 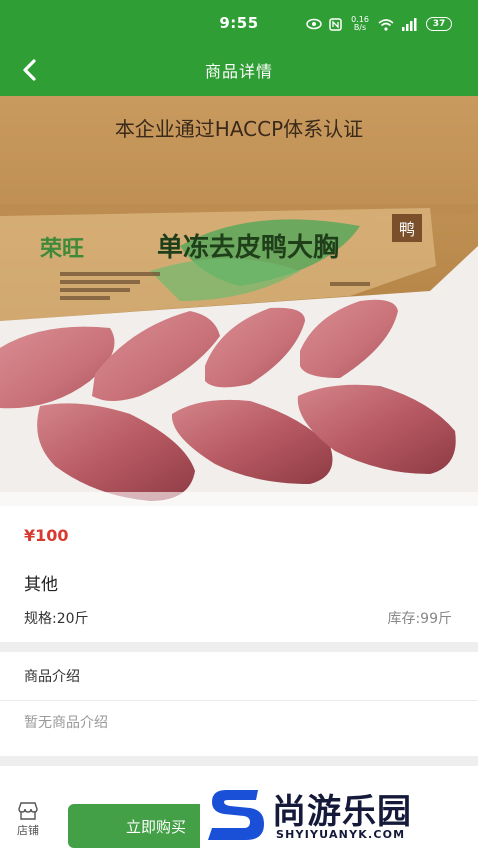 I want to click on store-button: 店铺, so click(x=28, y=824).